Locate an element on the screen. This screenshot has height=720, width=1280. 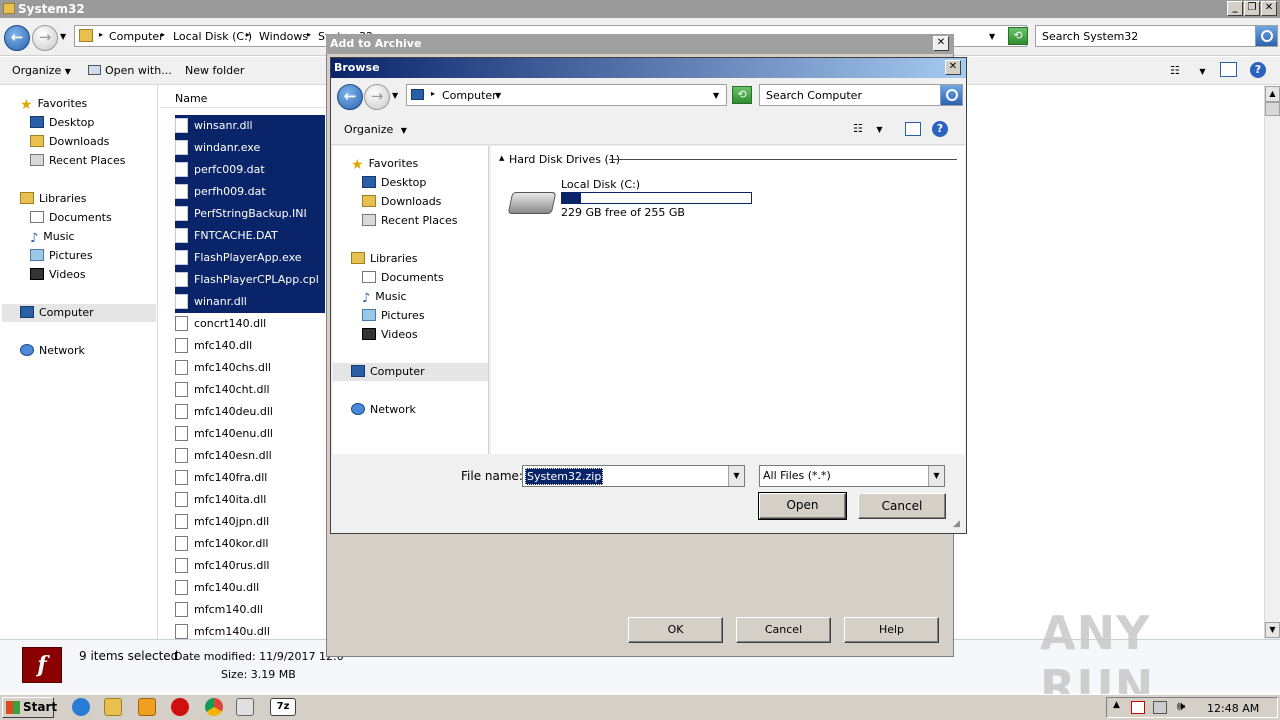
file-row: mfc140u.dll is located at coordinates (250, 588).